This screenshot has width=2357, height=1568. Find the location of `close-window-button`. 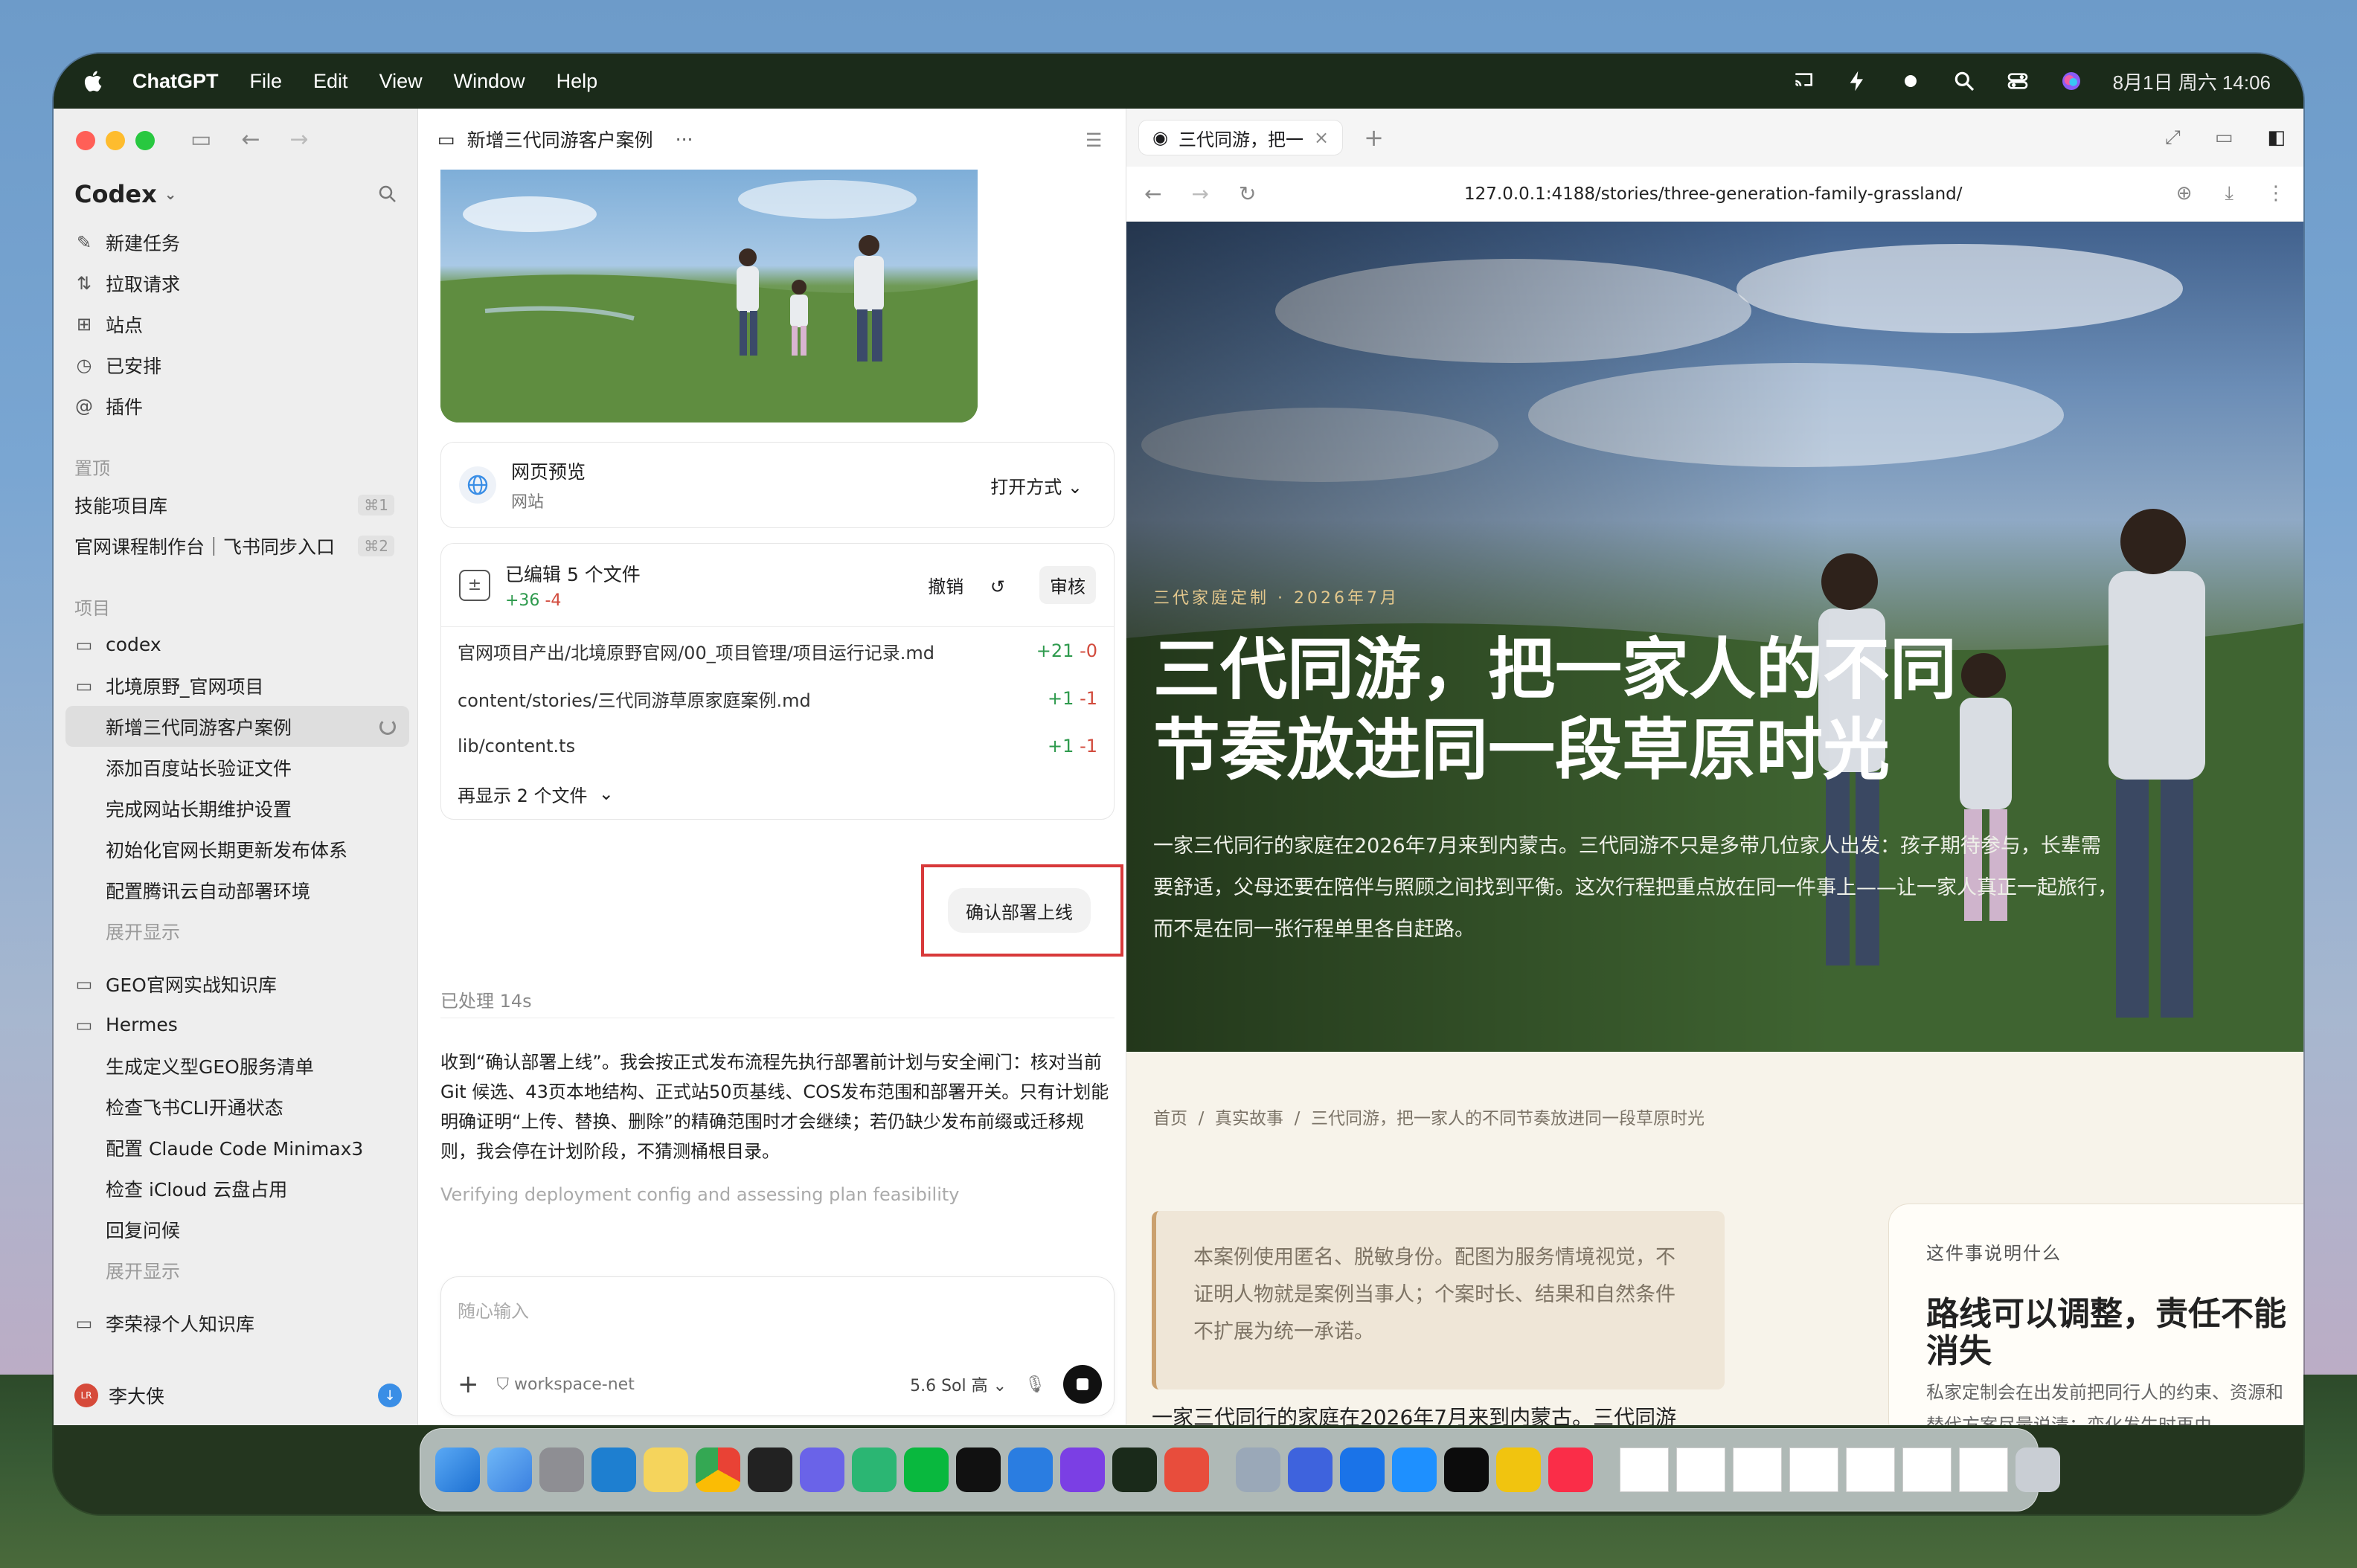

close-window-button is located at coordinates (85, 140).